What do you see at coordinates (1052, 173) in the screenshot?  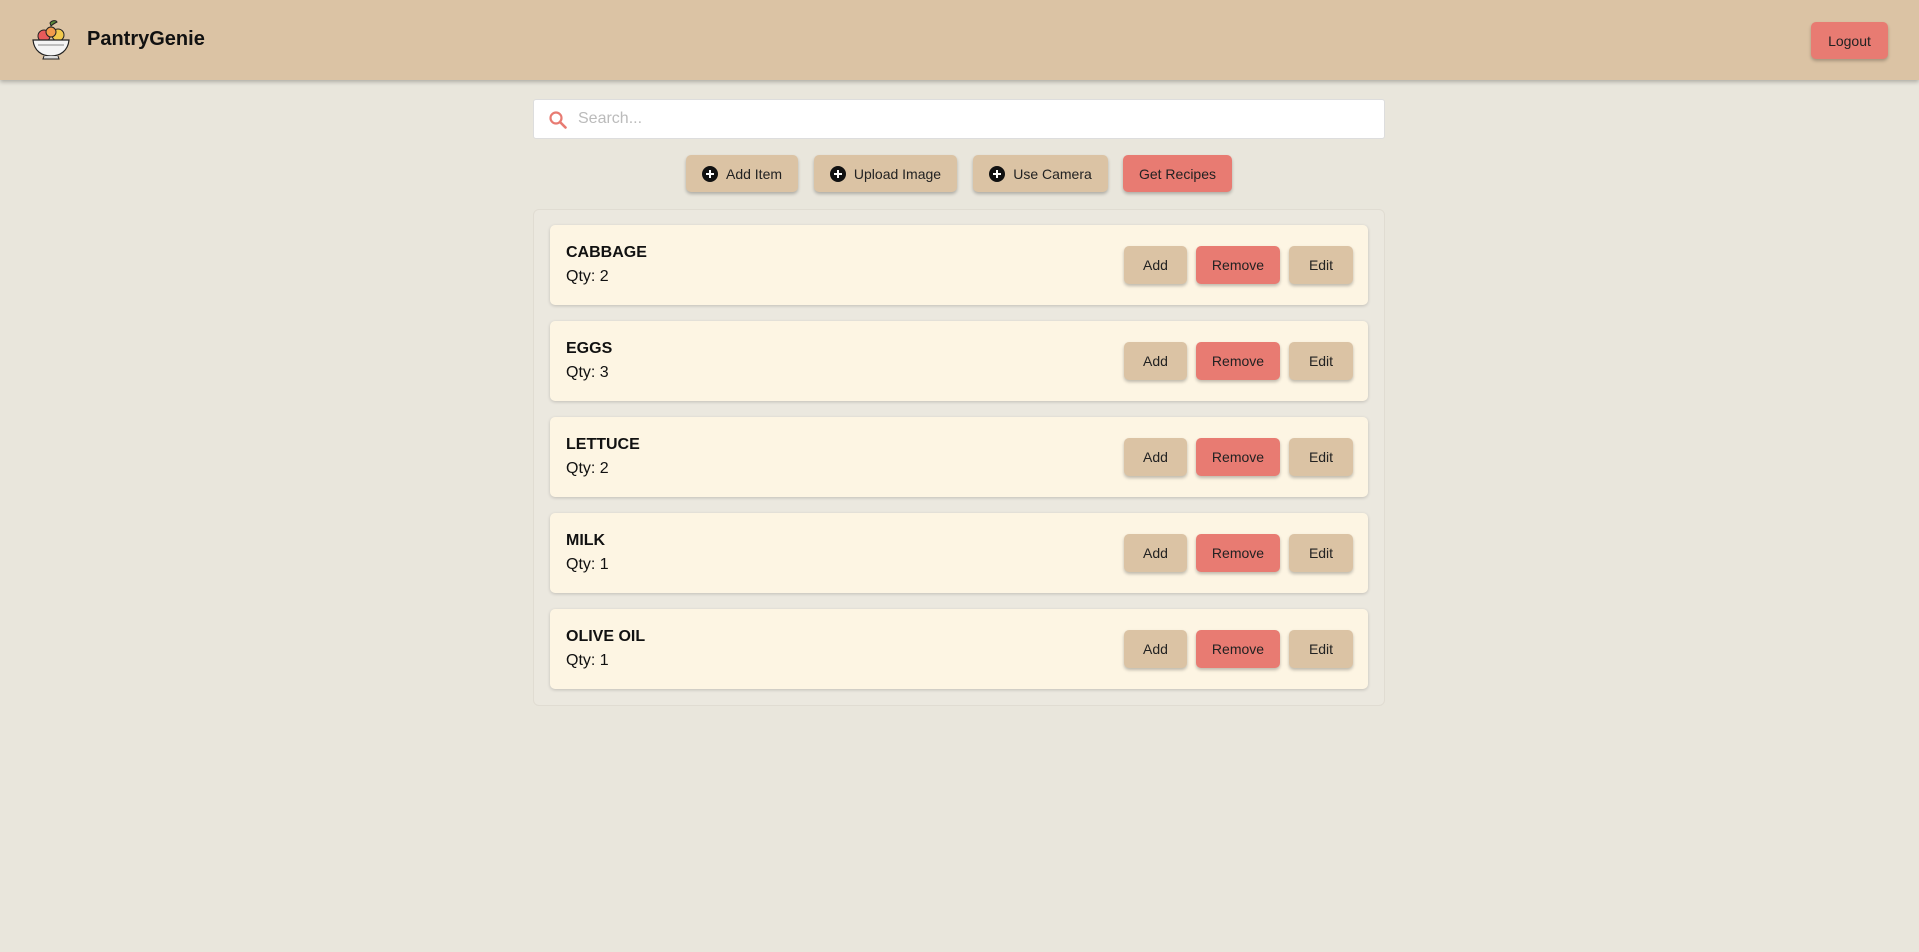 I see `use-camera-label: Use Camera` at bounding box center [1052, 173].